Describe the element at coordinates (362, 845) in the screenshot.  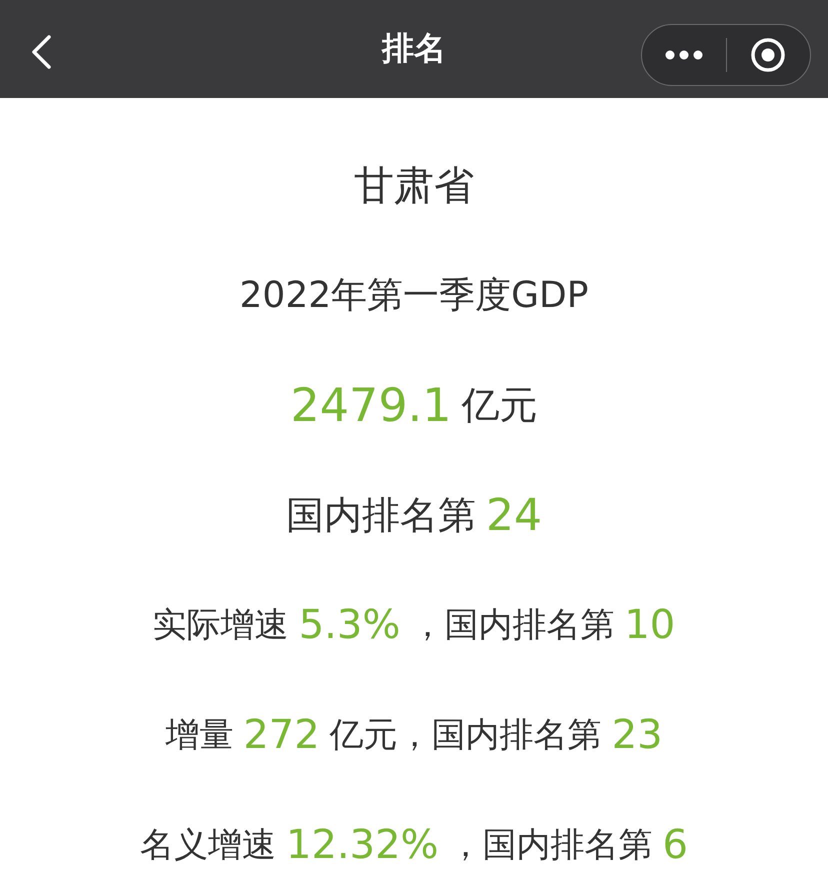
I see `stat-value: 12.32%` at that location.